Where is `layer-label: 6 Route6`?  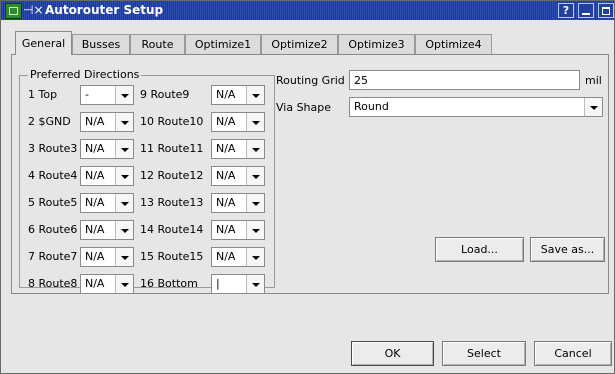
layer-label: 6 Route6 is located at coordinates (53, 229).